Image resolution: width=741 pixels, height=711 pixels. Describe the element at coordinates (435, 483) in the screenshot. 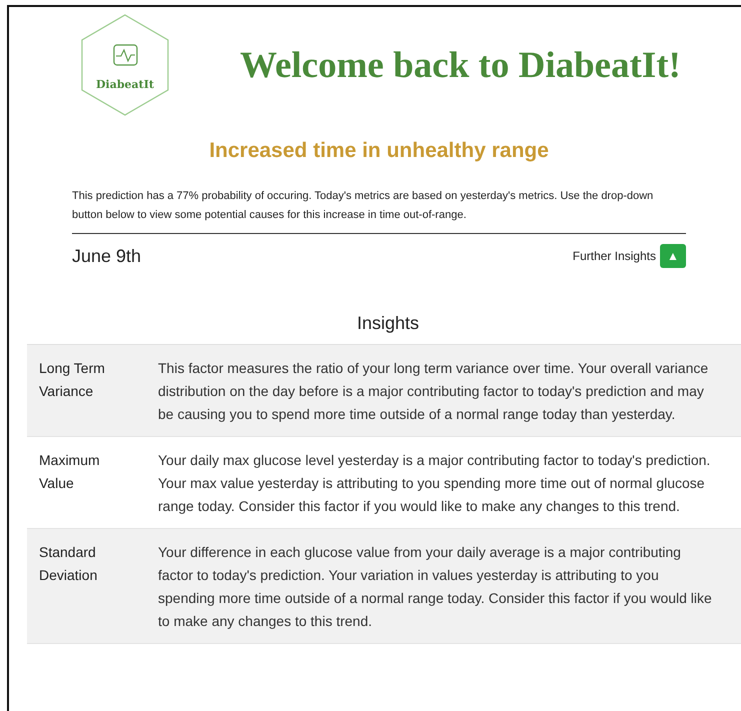

I see `factor-description: Your daily max glucose level yesterday is a major contributing factor to today's prediction. Your max value yesterday is attributing to you spending more time out of normal glucose range today. Consider this factor if you would like to make any changes to this trend.` at that location.